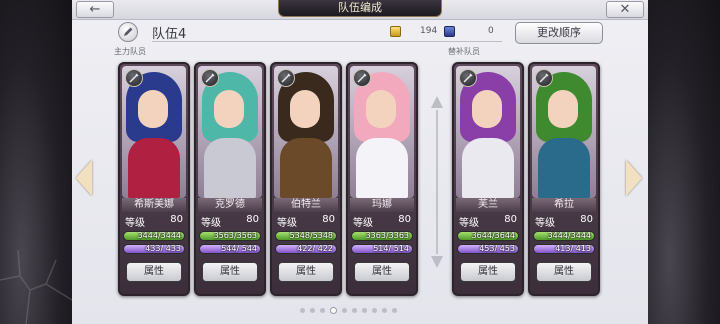 The height and width of the screenshot is (324, 720). What do you see at coordinates (239, 248) in the screenshot?
I see `sp-value: 544/ 544` at bounding box center [239, 248].